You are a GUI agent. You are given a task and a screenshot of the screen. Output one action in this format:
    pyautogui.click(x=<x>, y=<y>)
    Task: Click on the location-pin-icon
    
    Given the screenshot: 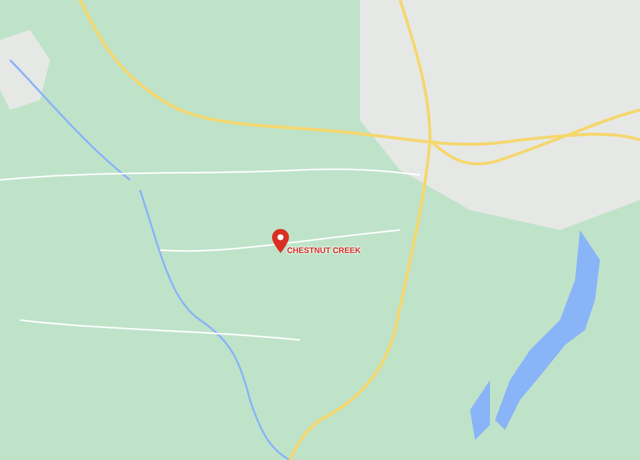 What is the action you would take?
    pyautogui.click(x=280, y=241)
    